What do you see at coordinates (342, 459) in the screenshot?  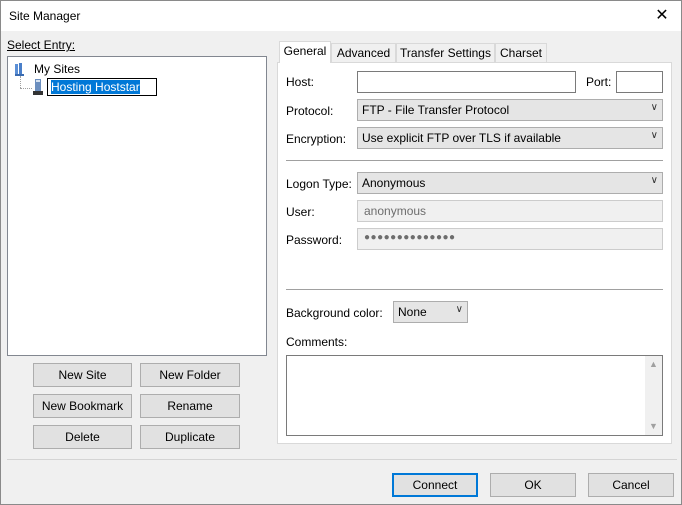 I see `footer-separator` at bounding box center [342, 459].